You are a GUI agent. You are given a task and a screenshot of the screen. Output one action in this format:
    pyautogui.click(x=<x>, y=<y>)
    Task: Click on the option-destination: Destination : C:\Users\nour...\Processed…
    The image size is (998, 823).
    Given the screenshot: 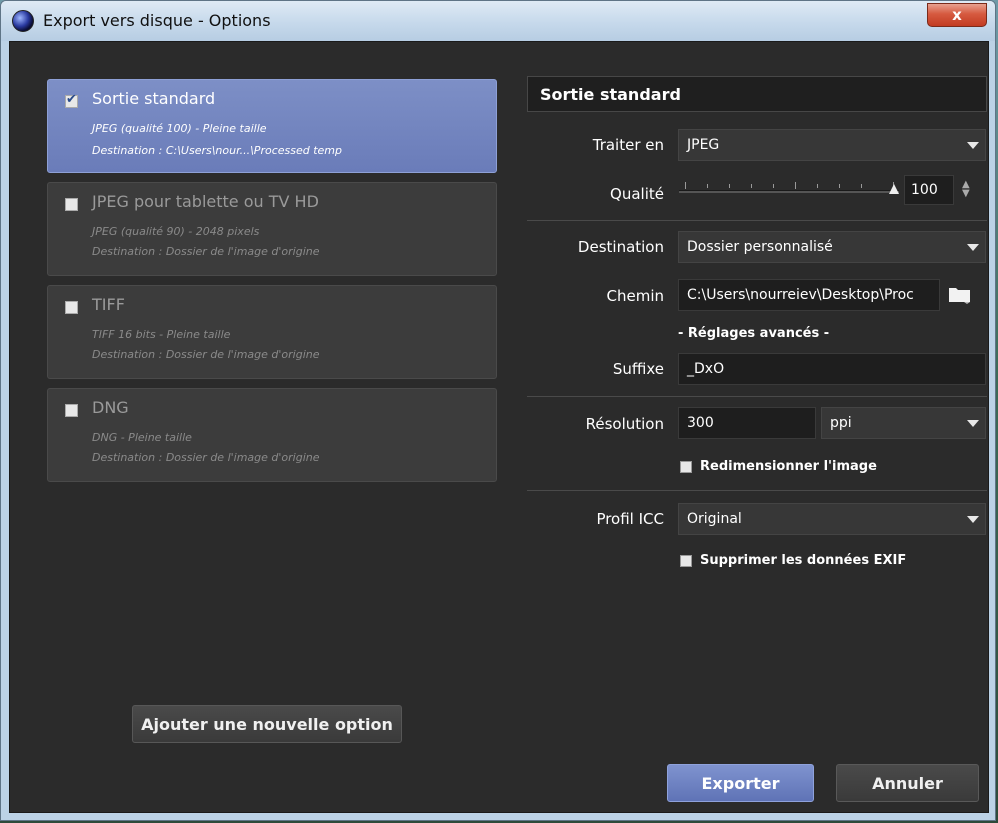 What is the action you would take?
    pyautogui.click(x=217, y=150)
    